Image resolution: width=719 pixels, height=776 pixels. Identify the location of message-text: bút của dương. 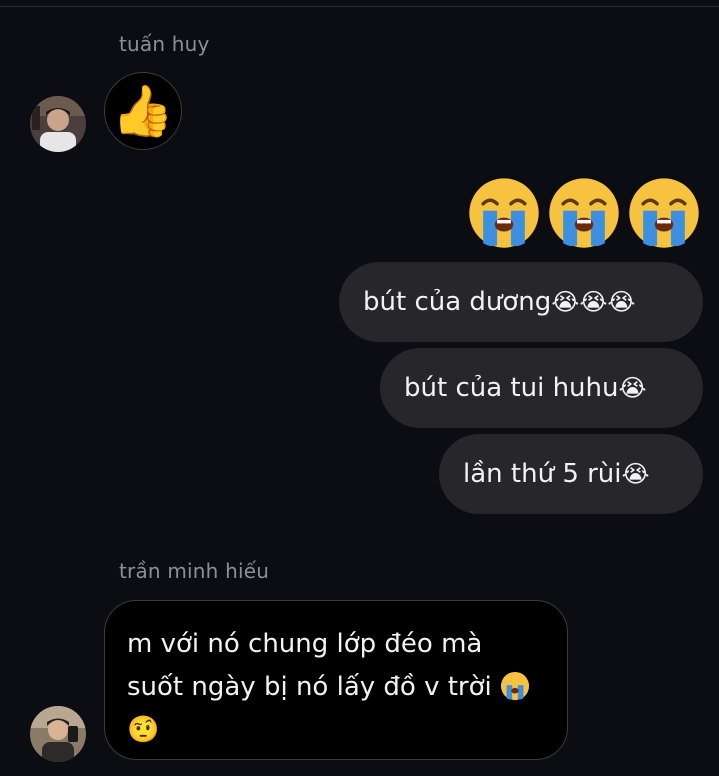
(457, 302).